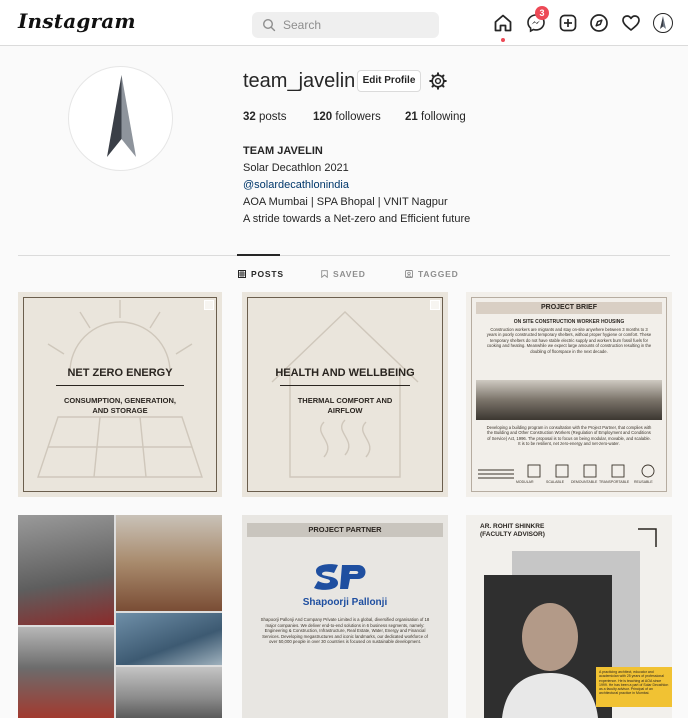 Image resolution: width=688 pixels, height=718 pixels. I want to click on tabs-divider, so click(344, 255).